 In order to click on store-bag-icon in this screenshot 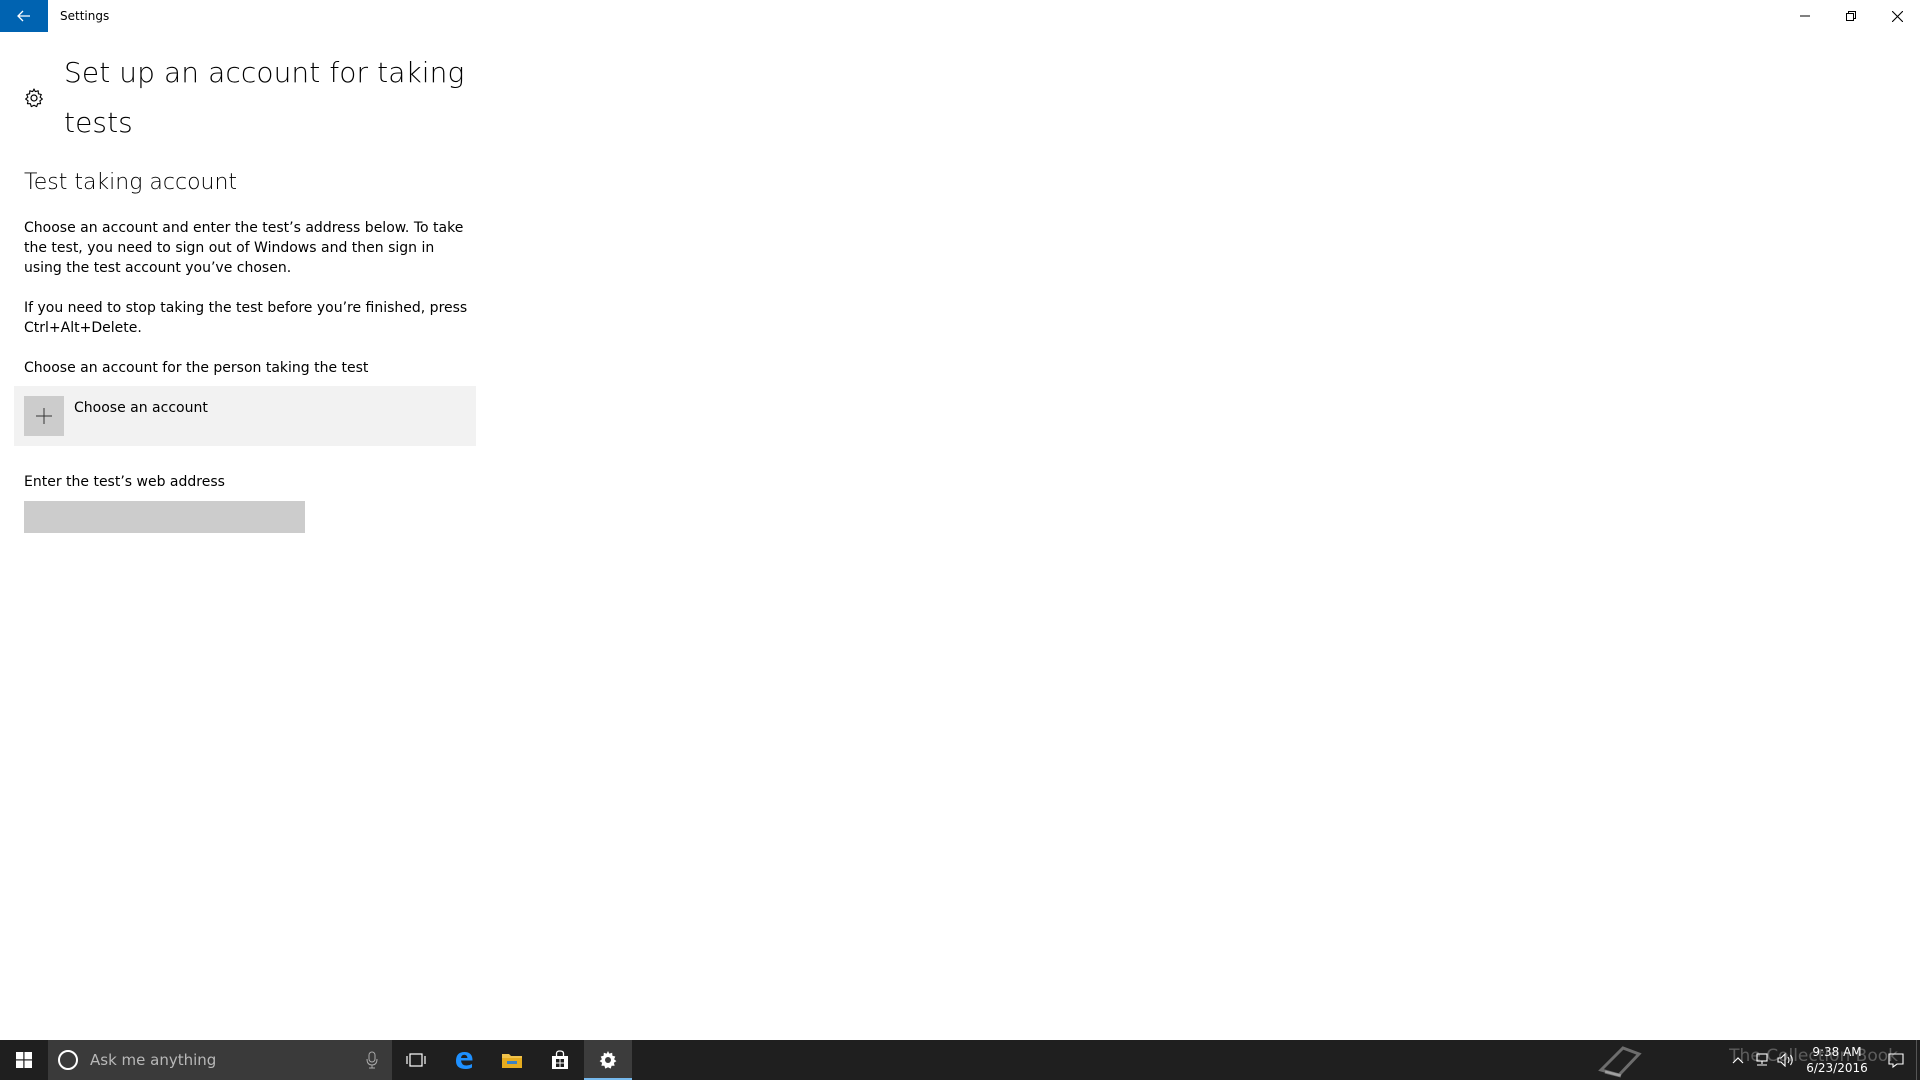, I will do `click(560, 1059)`.